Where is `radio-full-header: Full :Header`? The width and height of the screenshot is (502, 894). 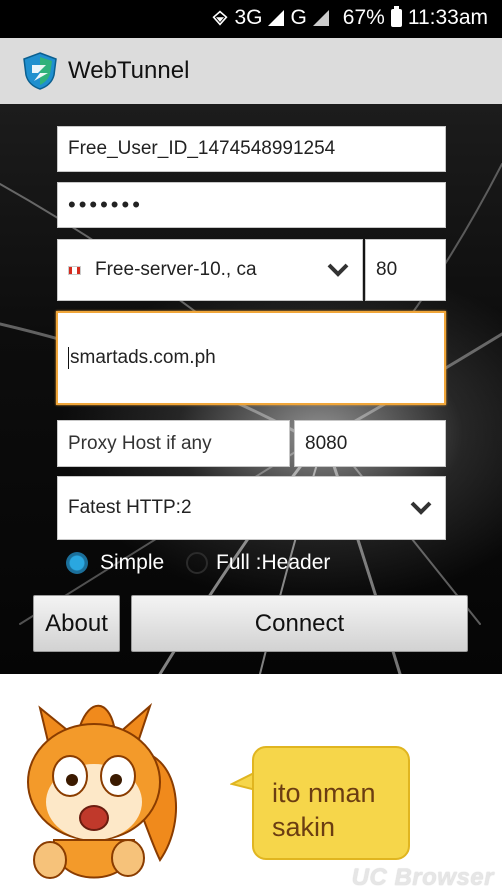 radio-full-header: Full :Header is located at coordinates (258, 563).